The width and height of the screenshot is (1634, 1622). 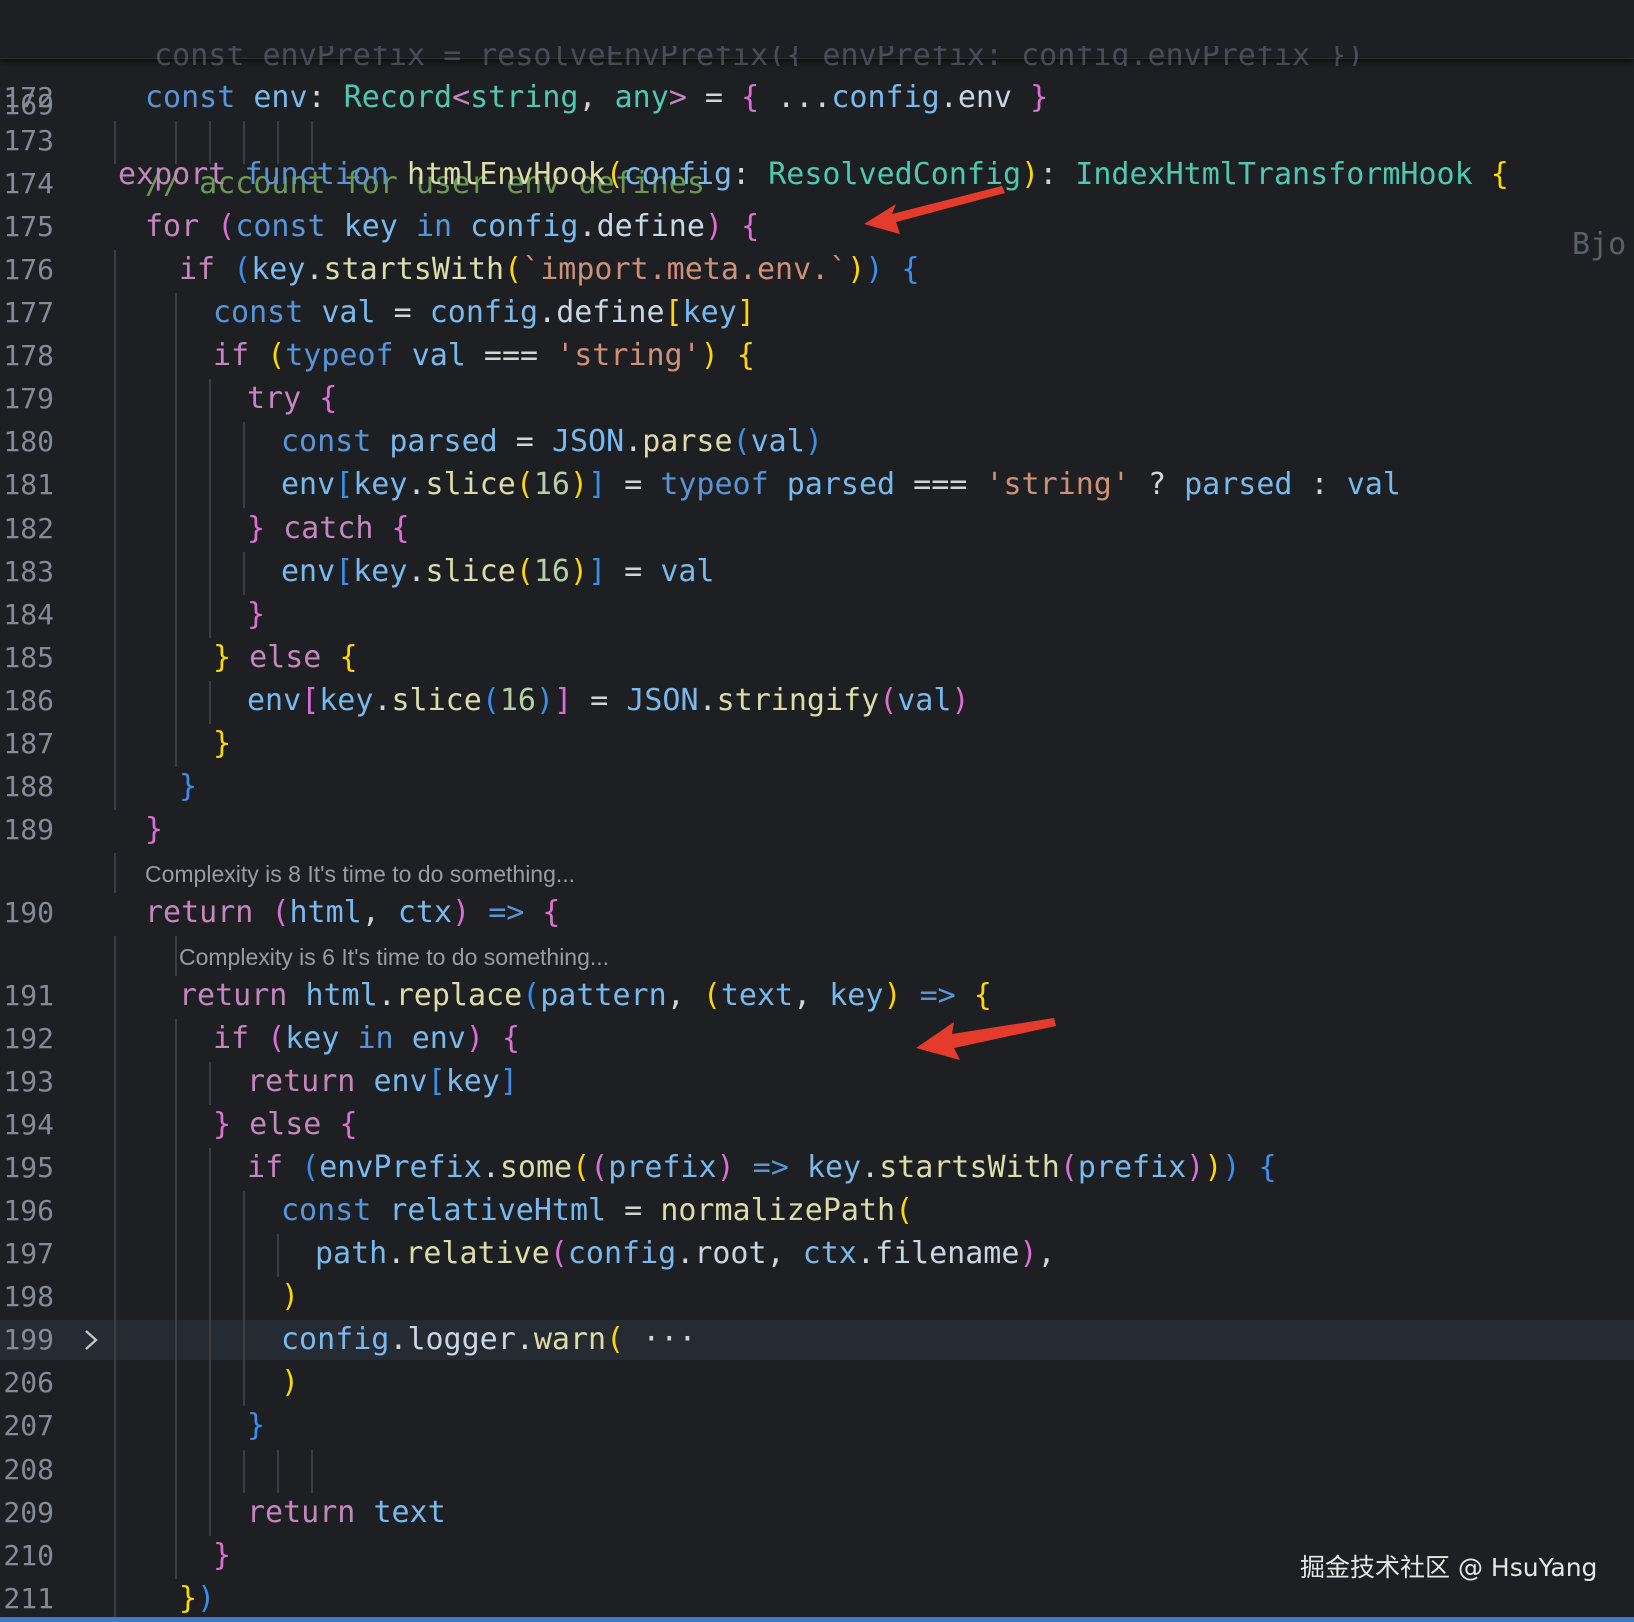 I want to click on code-token: define, so click(x=650, y=227).